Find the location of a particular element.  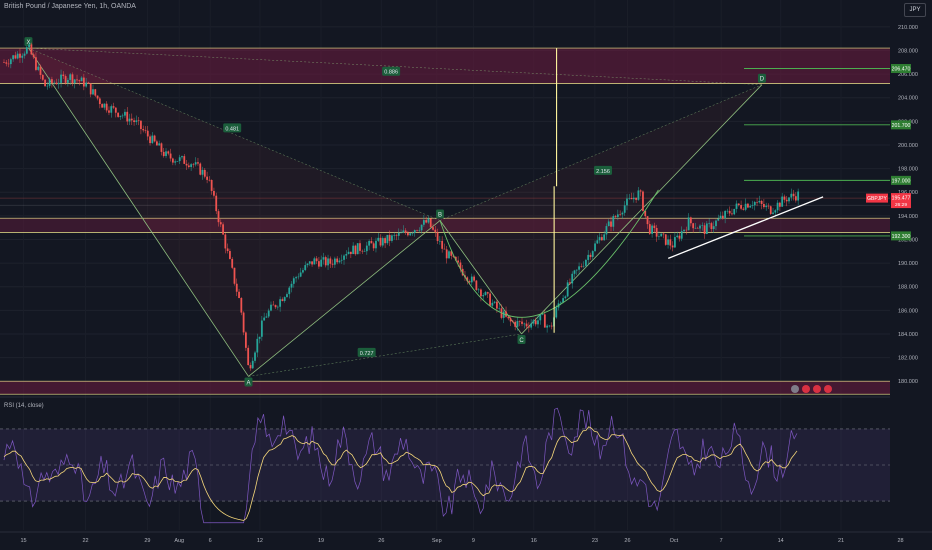

price-tick: 194.000 is located at coordinates (908, 217).